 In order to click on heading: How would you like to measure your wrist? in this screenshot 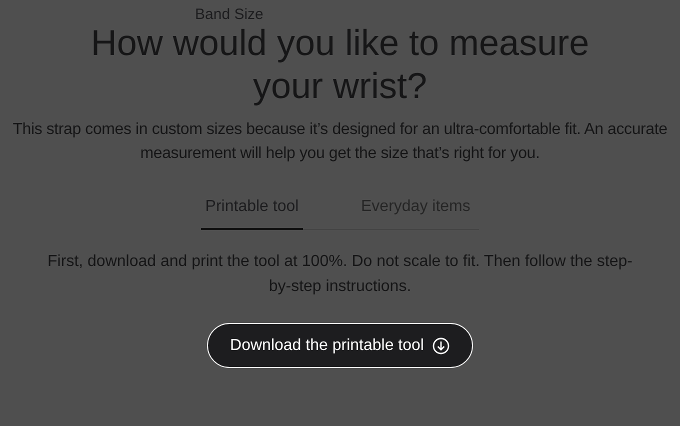, I will do `click(340, 64)`.